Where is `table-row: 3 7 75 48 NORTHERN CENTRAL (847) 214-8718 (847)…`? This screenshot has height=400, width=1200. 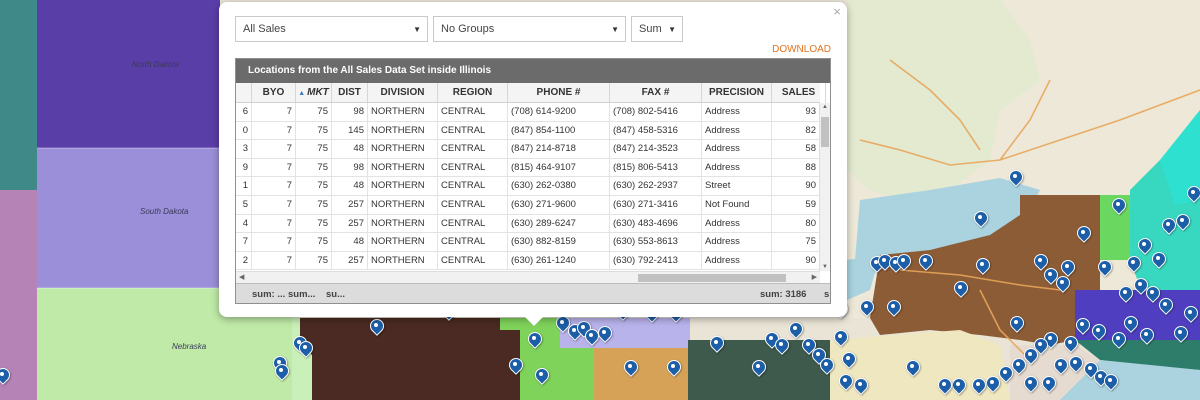
table-row: 3 7 75 48 NORTHERN CENTRAL (847) 214-8718 (847)… is located at coordinates (528, 149).